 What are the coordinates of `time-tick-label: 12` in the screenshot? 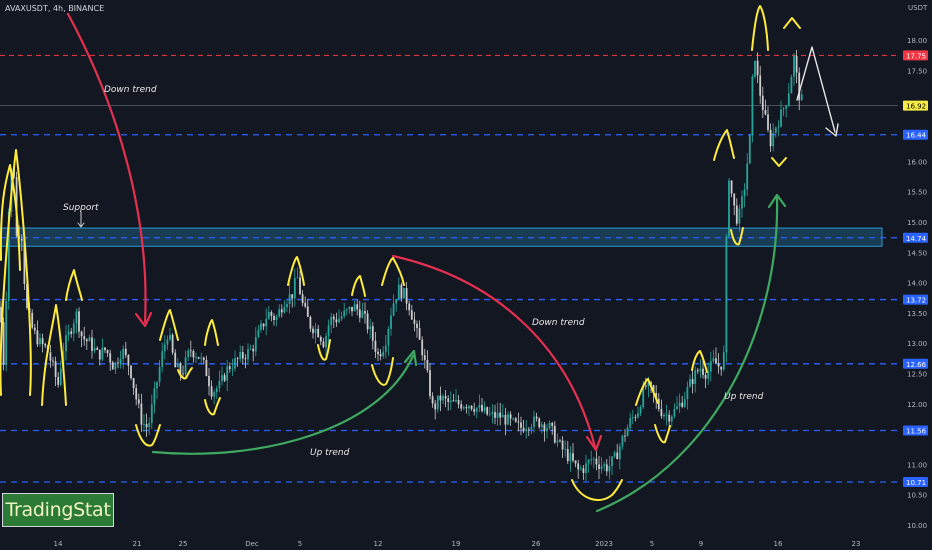 It's located at (378, 544).